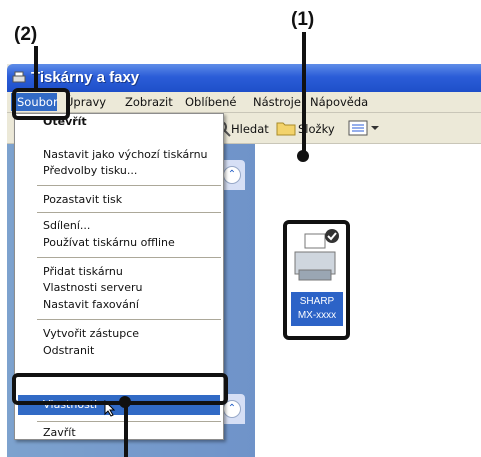 The width and height of the screenshot is (481, 457). I want to click on callout-1-line, so click(304, 93).